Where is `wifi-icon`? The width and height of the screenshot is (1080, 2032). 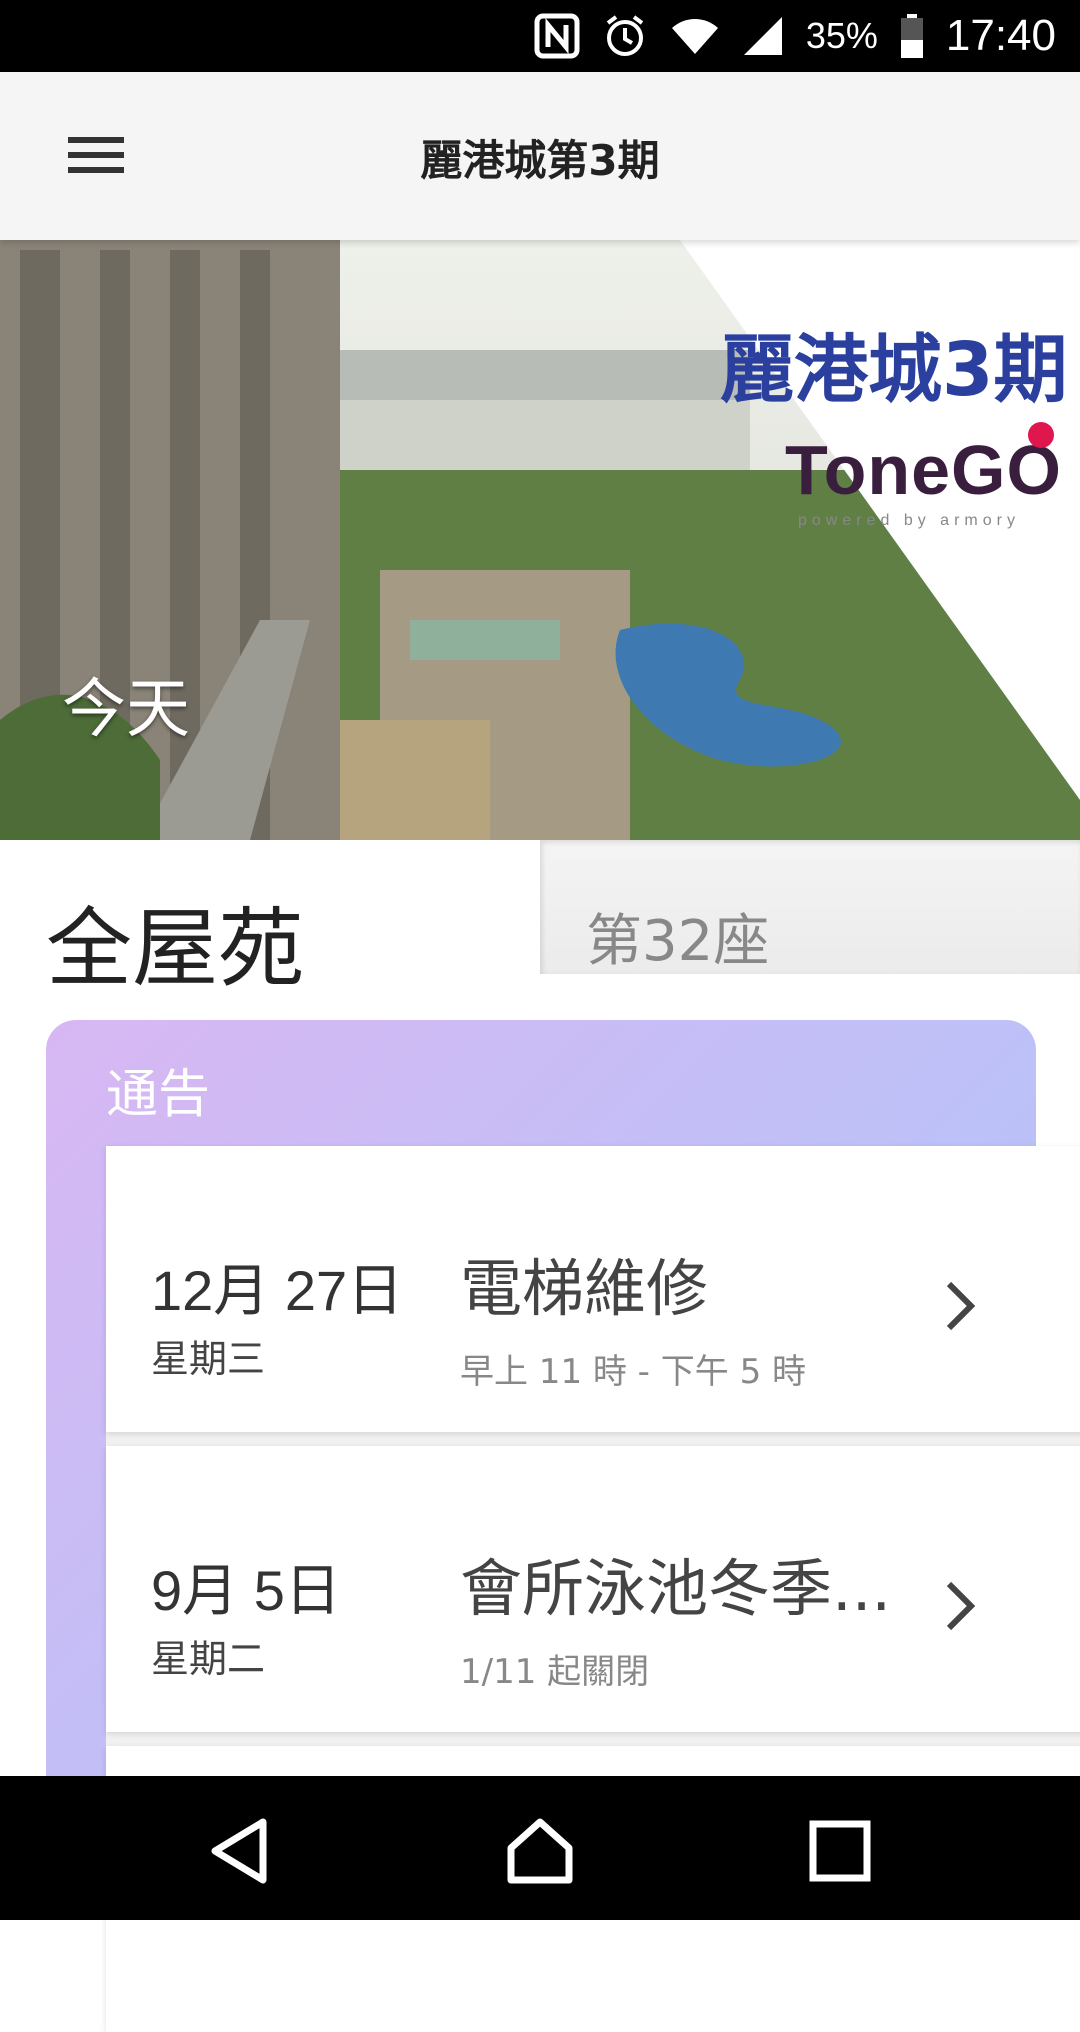
wifi-icon is located at coordinates (695, 36).